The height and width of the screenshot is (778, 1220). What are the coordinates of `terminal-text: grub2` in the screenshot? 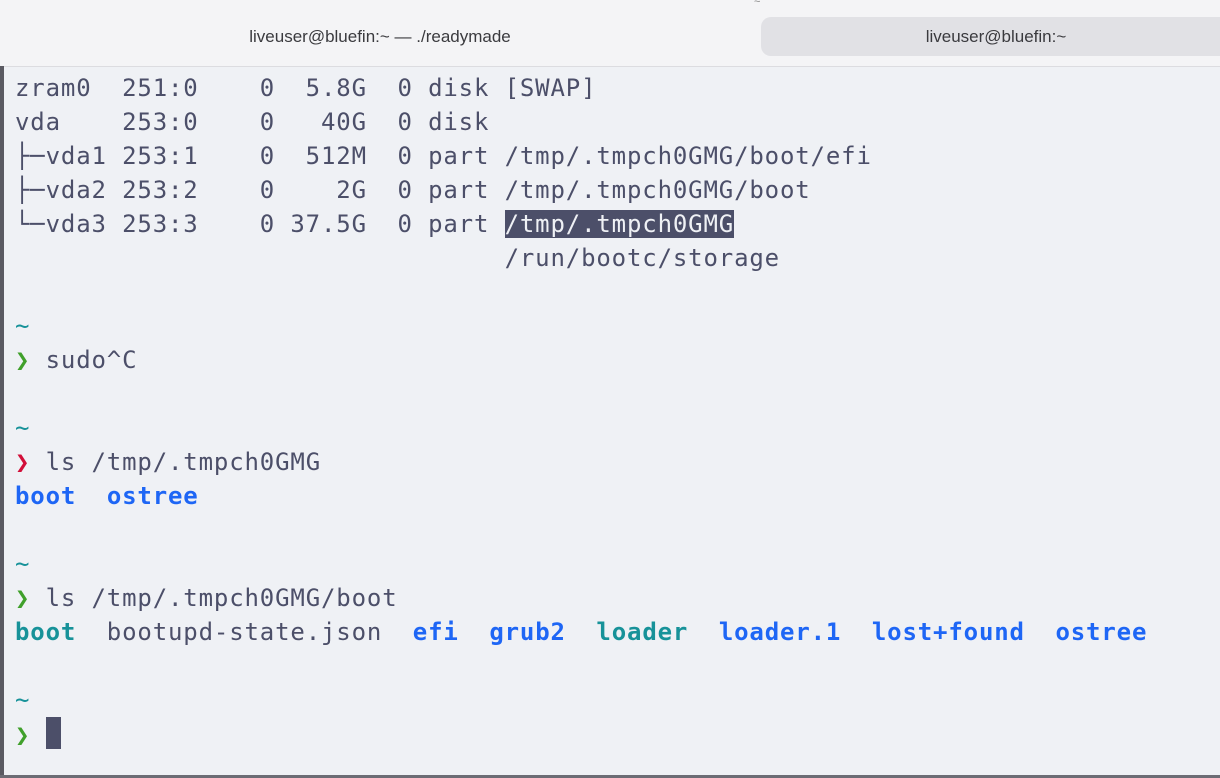 It's located at (527, 632).